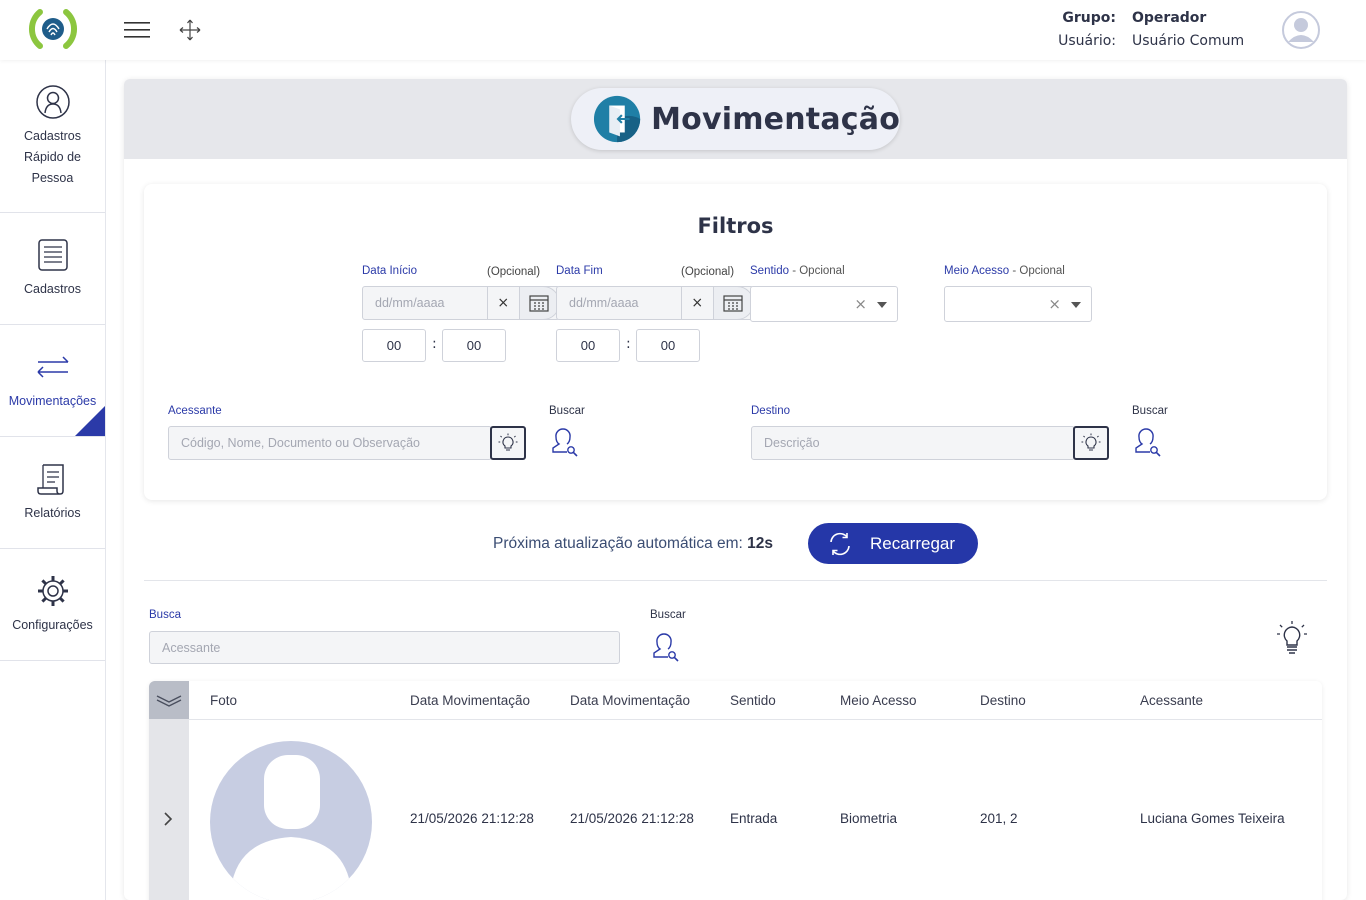 The height and width of the screenshot is (900, 1366). What do you see at coordinates (735, 226) in the screenshot?
I see `filters-title: Filtros` at bounding box center [735, 226].